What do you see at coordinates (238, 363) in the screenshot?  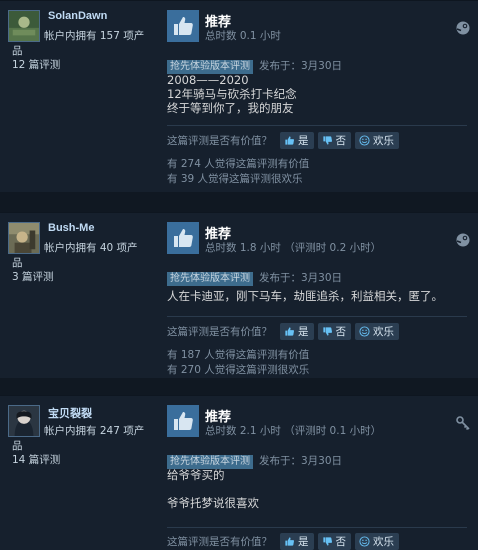 I see `vote-stats: 有 187 人觉得这篇评测有价值 有 270 人觉得这篇评测很欢乐` at bounding box center [238, 363].